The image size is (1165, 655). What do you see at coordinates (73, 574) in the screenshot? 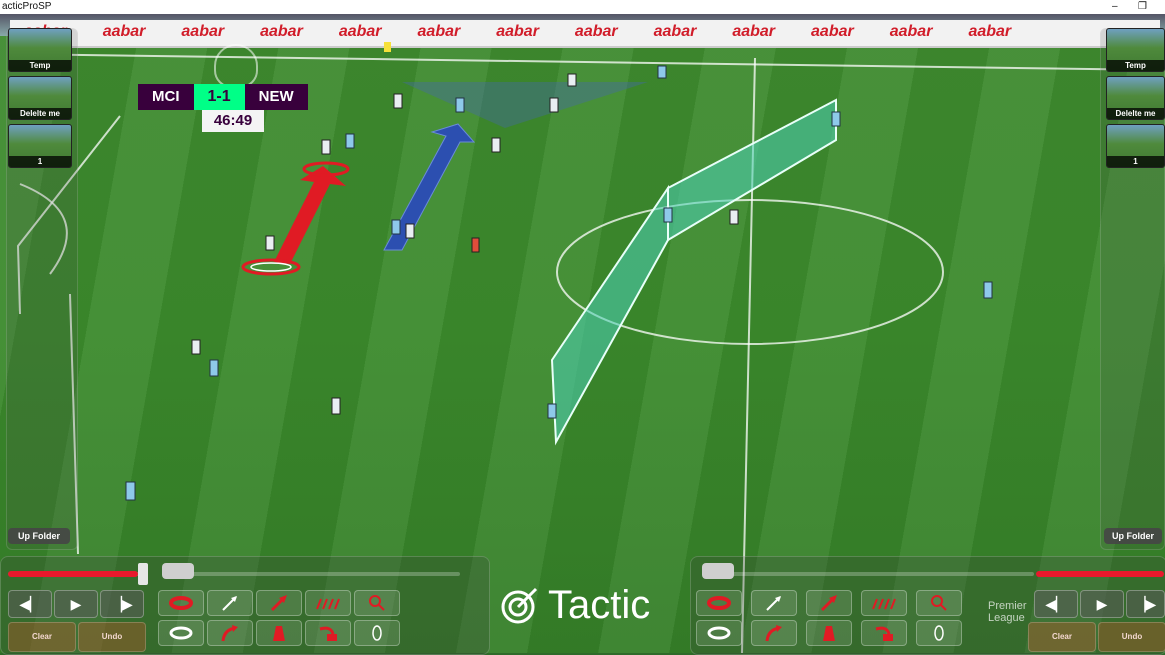
I see `left-timeline-progress` at bounding box center [73, 574].